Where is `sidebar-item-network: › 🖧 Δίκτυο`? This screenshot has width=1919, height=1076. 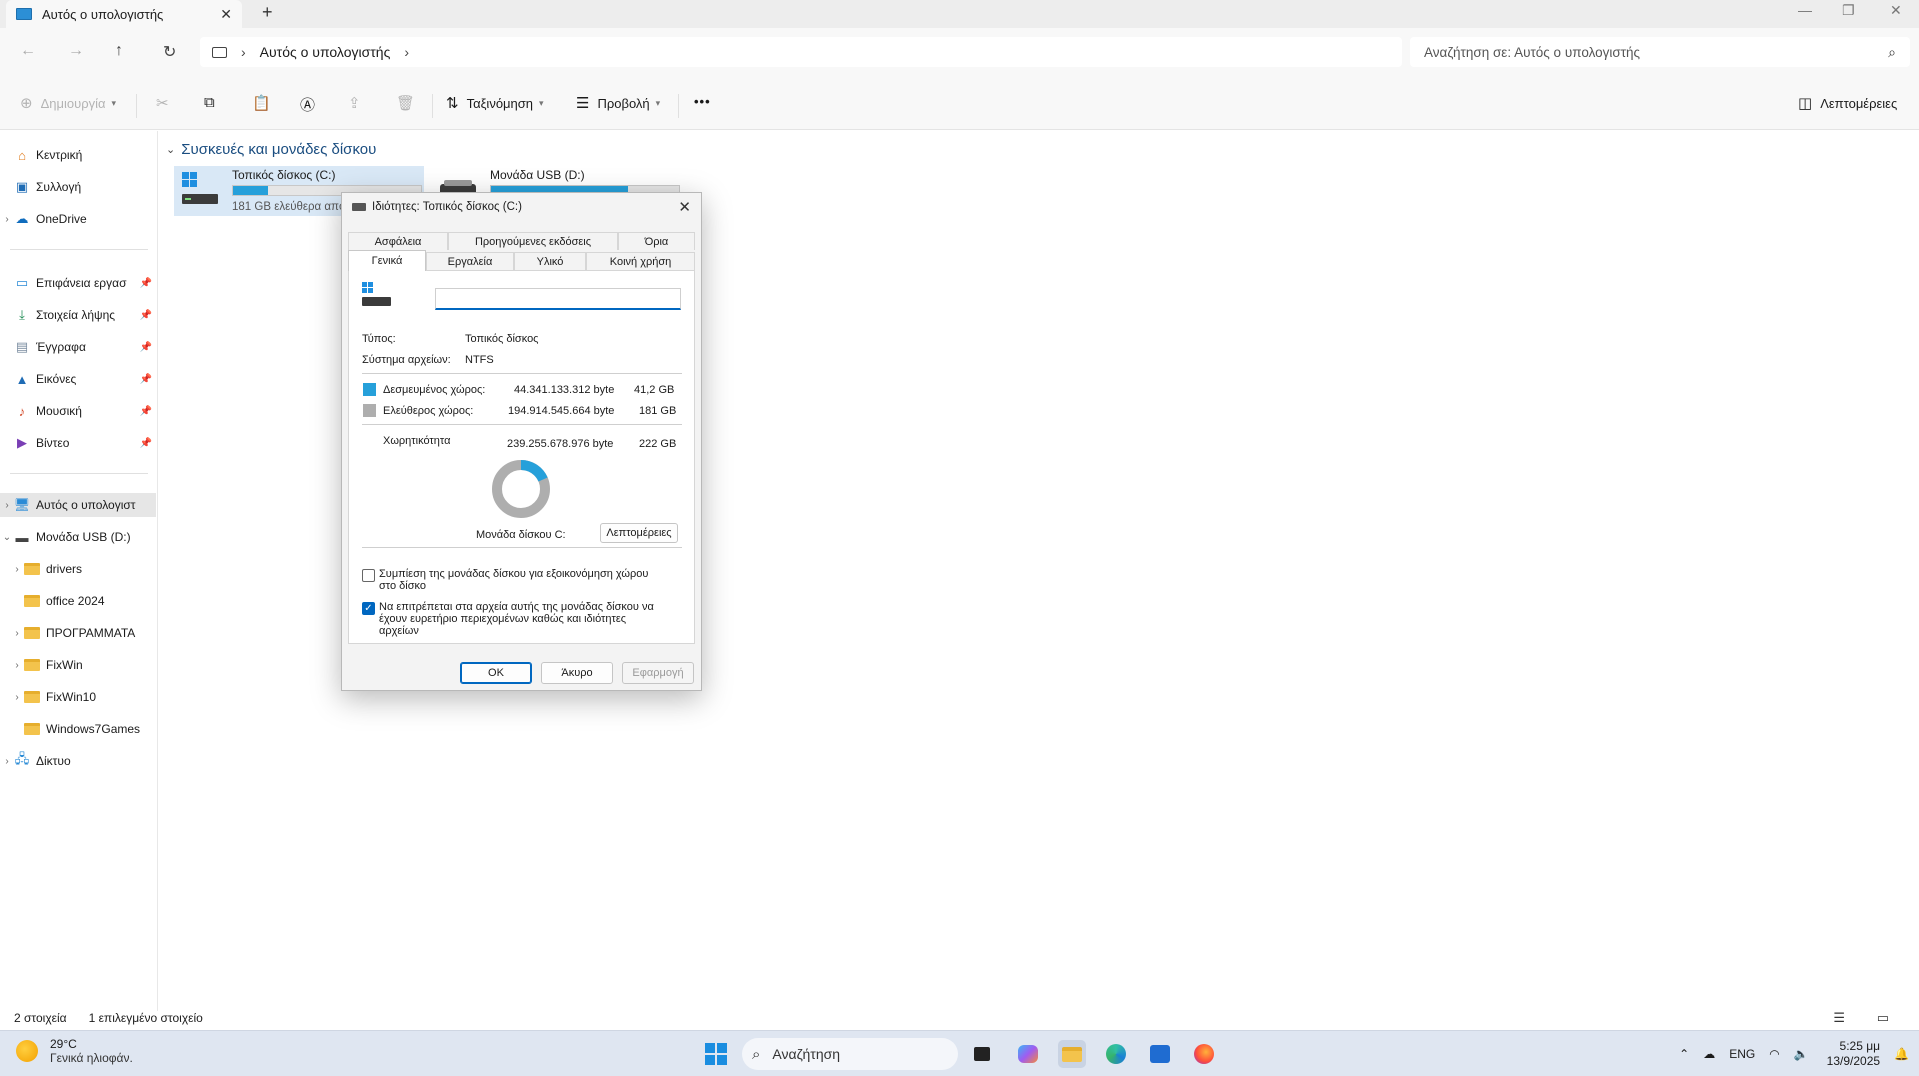
sidebar-item-network: › 🖧 Δίκτυο is located at coordinates (78, 761).